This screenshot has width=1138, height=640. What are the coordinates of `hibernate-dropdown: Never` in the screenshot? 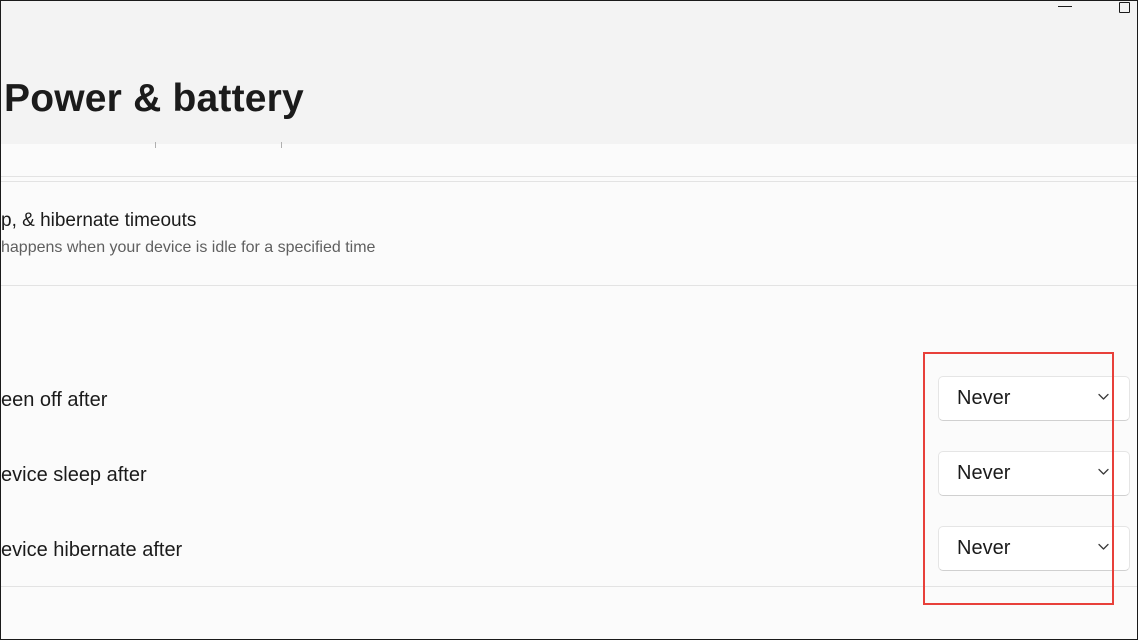 It's located at (1034, 548).